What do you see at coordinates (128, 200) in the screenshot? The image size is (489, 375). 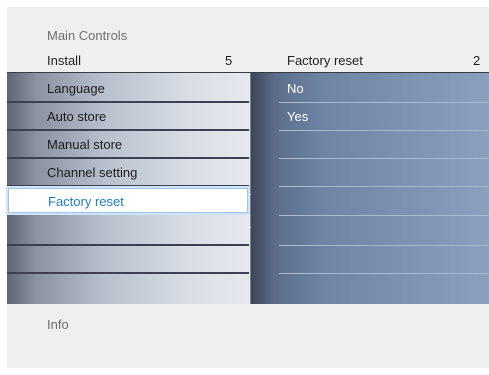 I see `menu-item-factory-reset: Factory reset` at bounding box center [128, 200].